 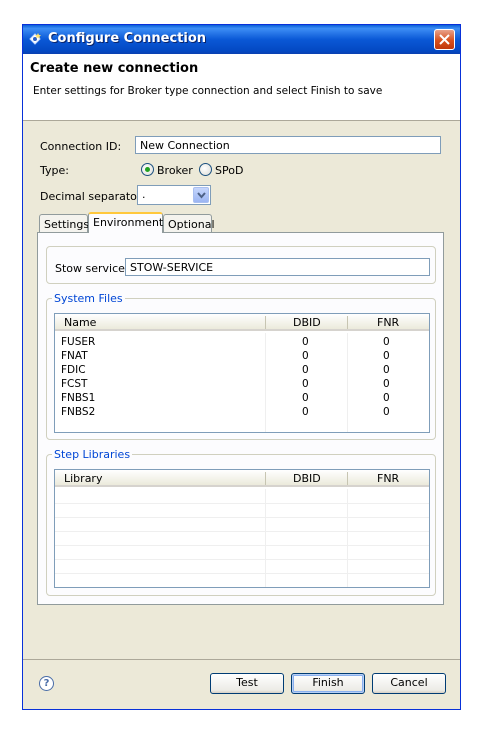 What do you see at coordinates (46, 683) in the screenshot?
I see `help-icon: ?` at bounding box center [46, 683].